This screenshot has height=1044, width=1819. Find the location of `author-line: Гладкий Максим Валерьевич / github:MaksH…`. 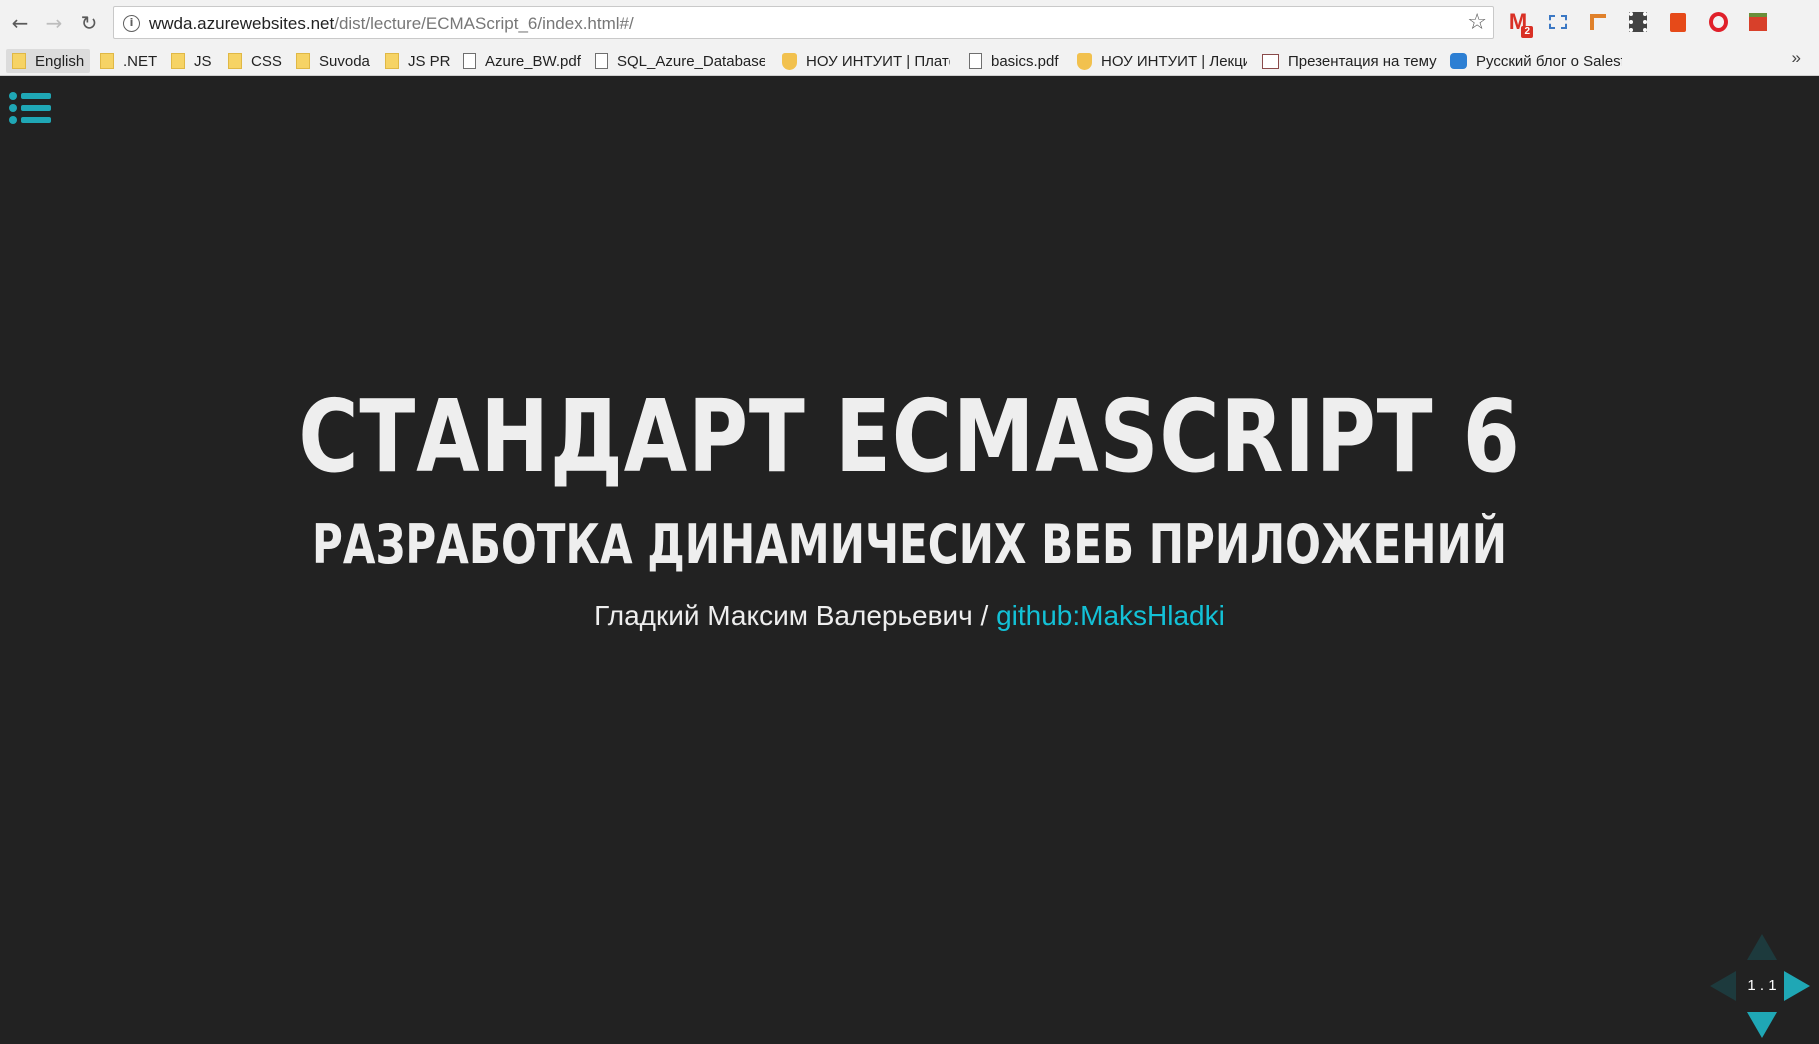

author-line: Гладкий Максим Валерьевич / github:MaksH… is located at coordinates (909, 616).